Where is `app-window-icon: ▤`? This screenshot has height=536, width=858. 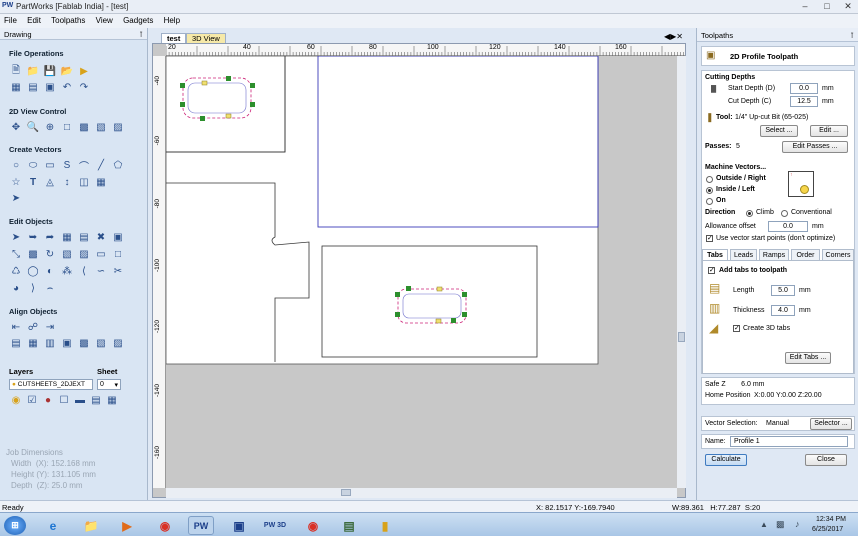 app-window-icon: ▤ is located at coordinates (349, 525).